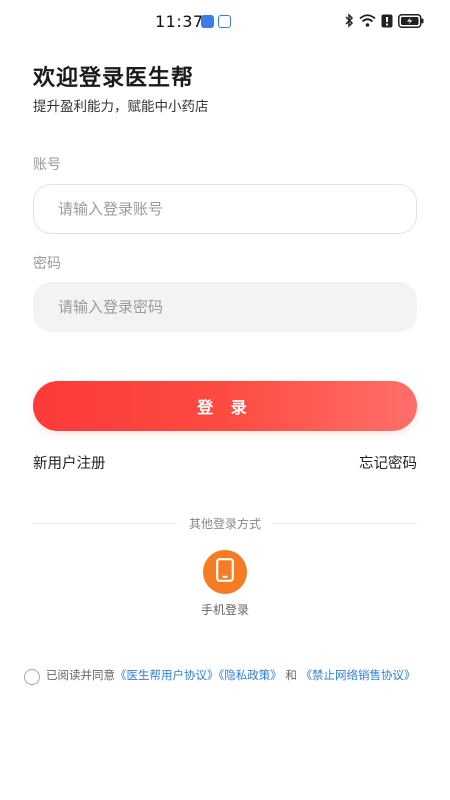  I want to click on privacy-policy-link: 《隐私政策》, so click(250, 675).